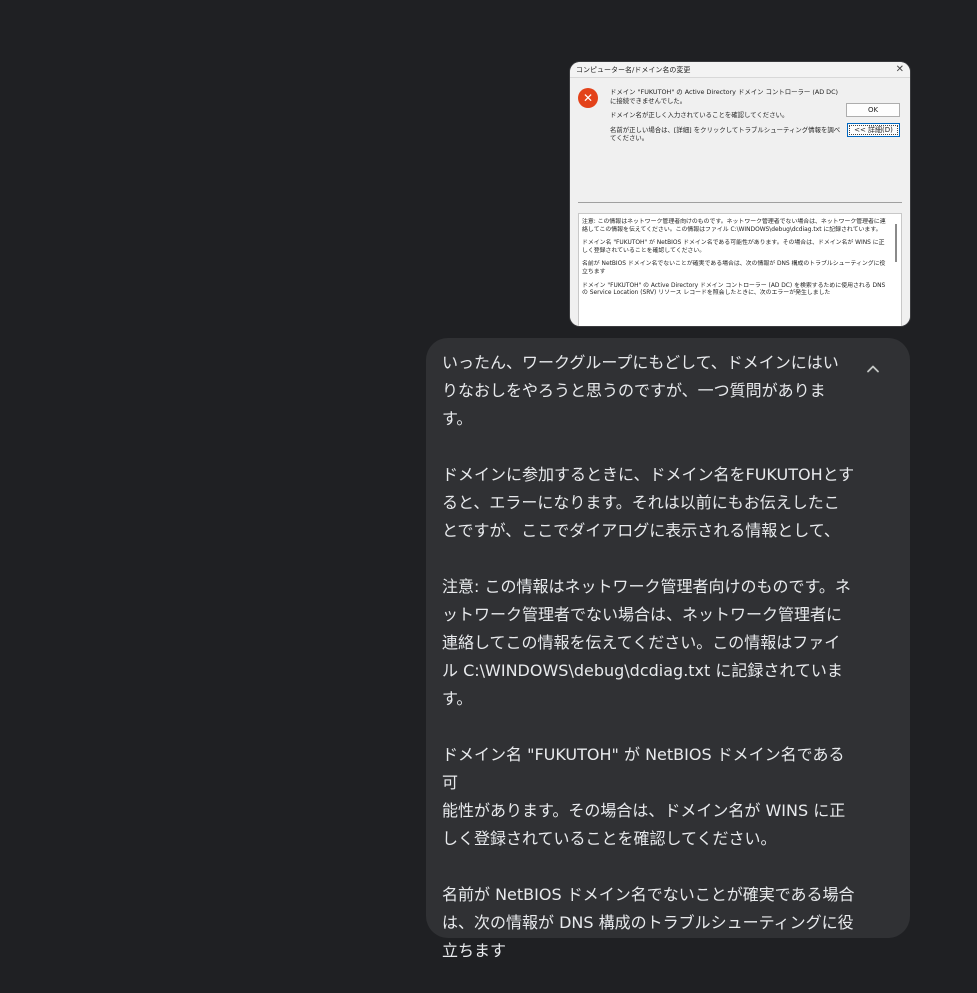  I want to click on ok-button: OK, so click(873, 110).